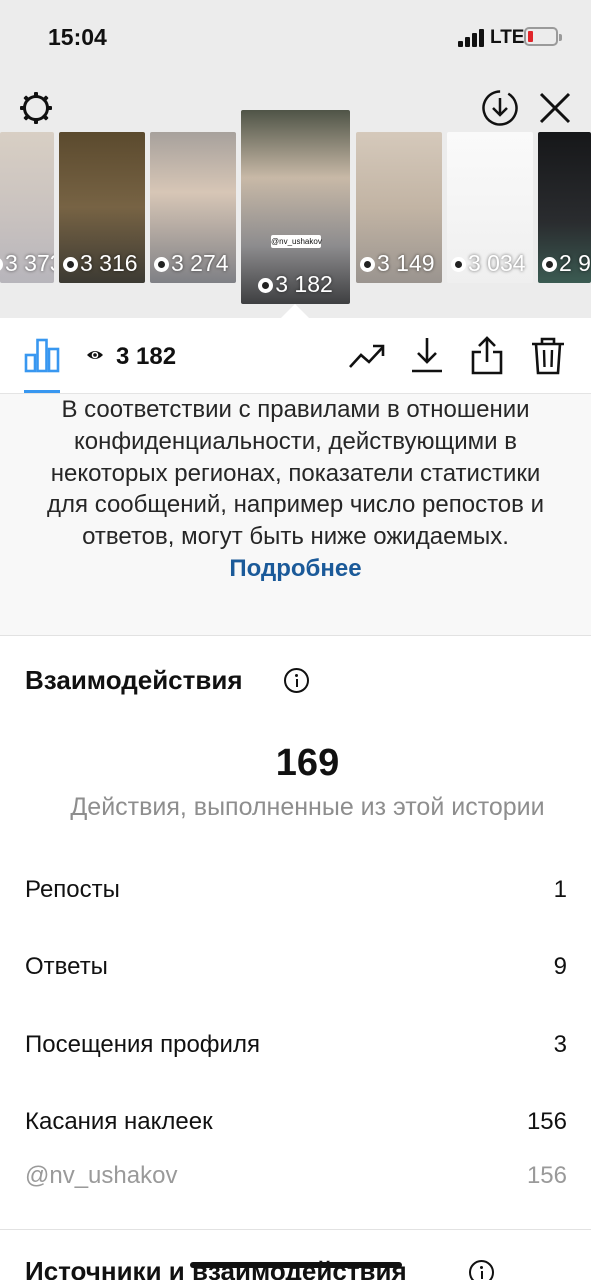 The image size is (591, 1280). Describe the element at coordinates (367, 356) in the screenshot. I see `trending-up-icon` at that location.